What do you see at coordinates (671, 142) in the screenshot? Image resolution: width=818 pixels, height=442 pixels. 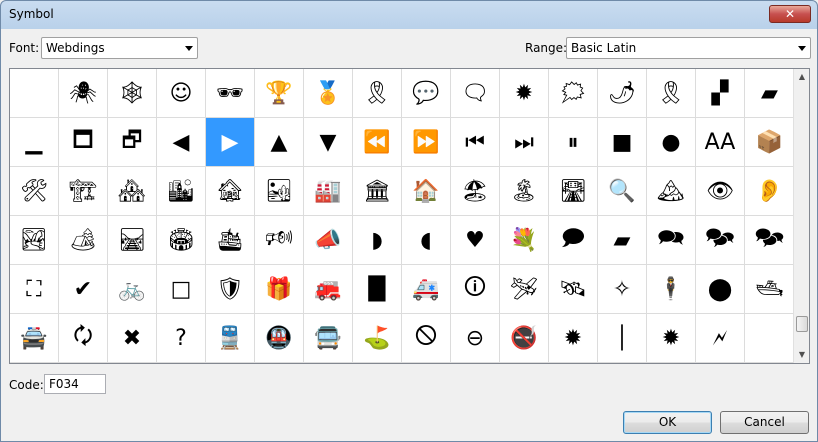 I see `record-icon: ●` at bounding box center [671, 142].